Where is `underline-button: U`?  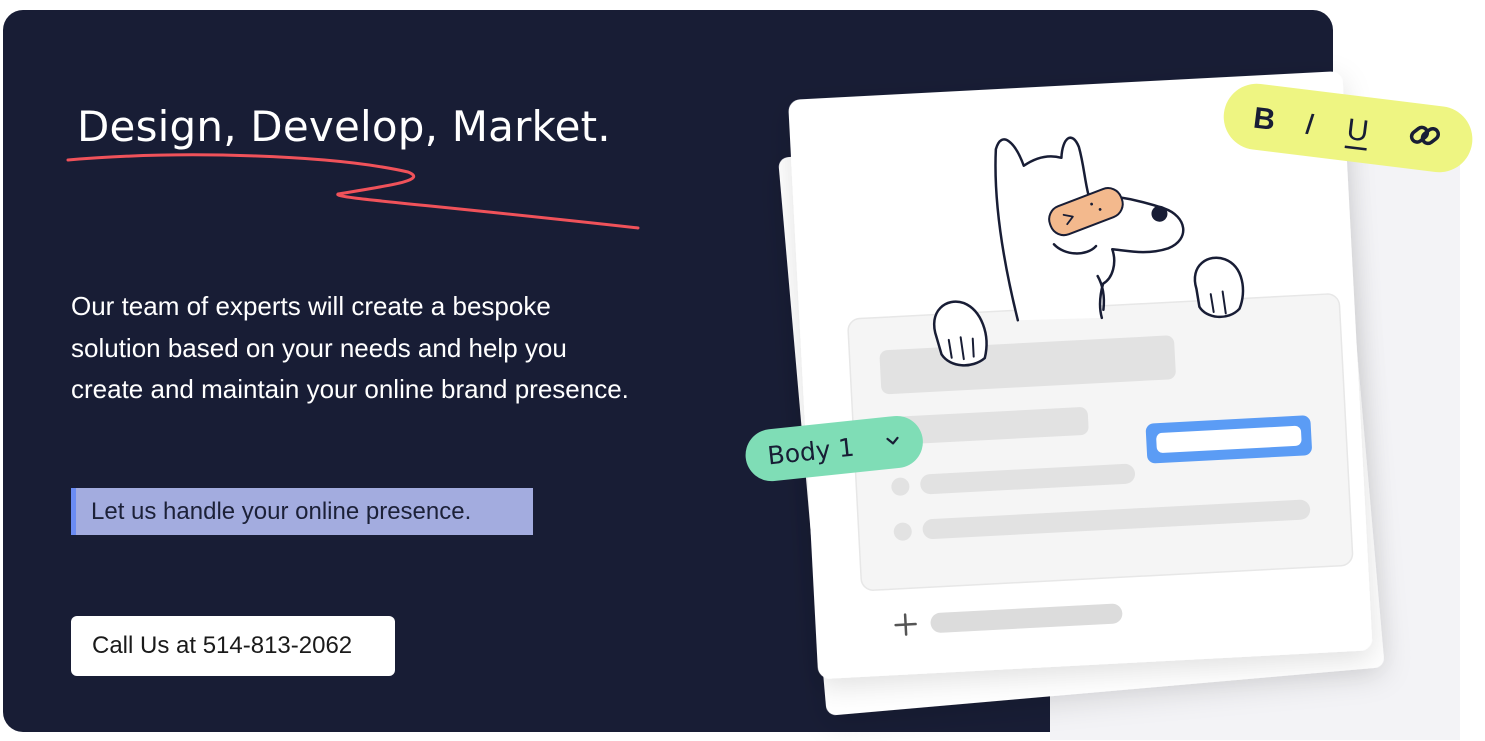 underline-button: U is located at coordinates (1358, 130).